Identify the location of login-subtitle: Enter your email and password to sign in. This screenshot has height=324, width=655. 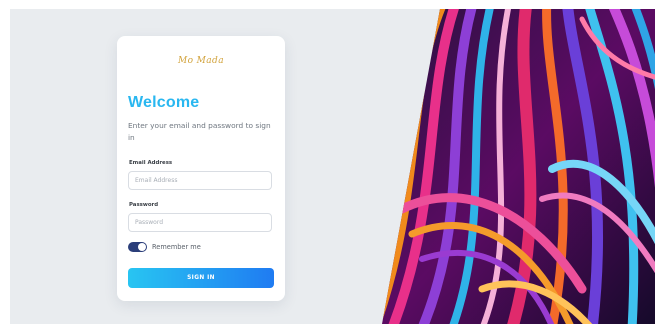
(199, 131).